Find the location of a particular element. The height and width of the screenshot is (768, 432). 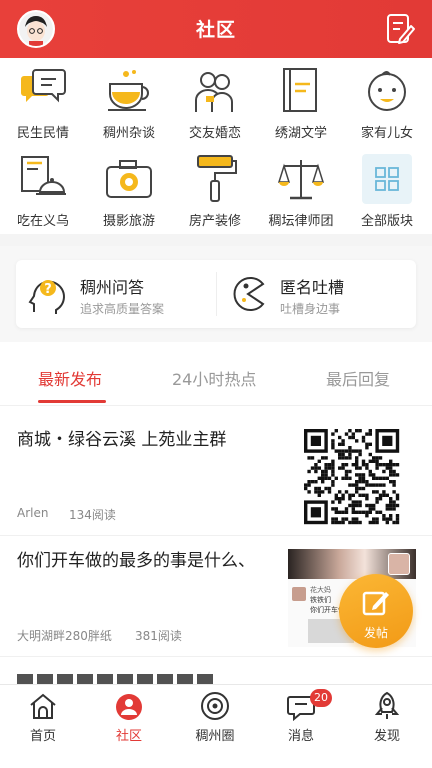

qa-subtitle: 吐槽身边事 is located at coordinates (310, 309).